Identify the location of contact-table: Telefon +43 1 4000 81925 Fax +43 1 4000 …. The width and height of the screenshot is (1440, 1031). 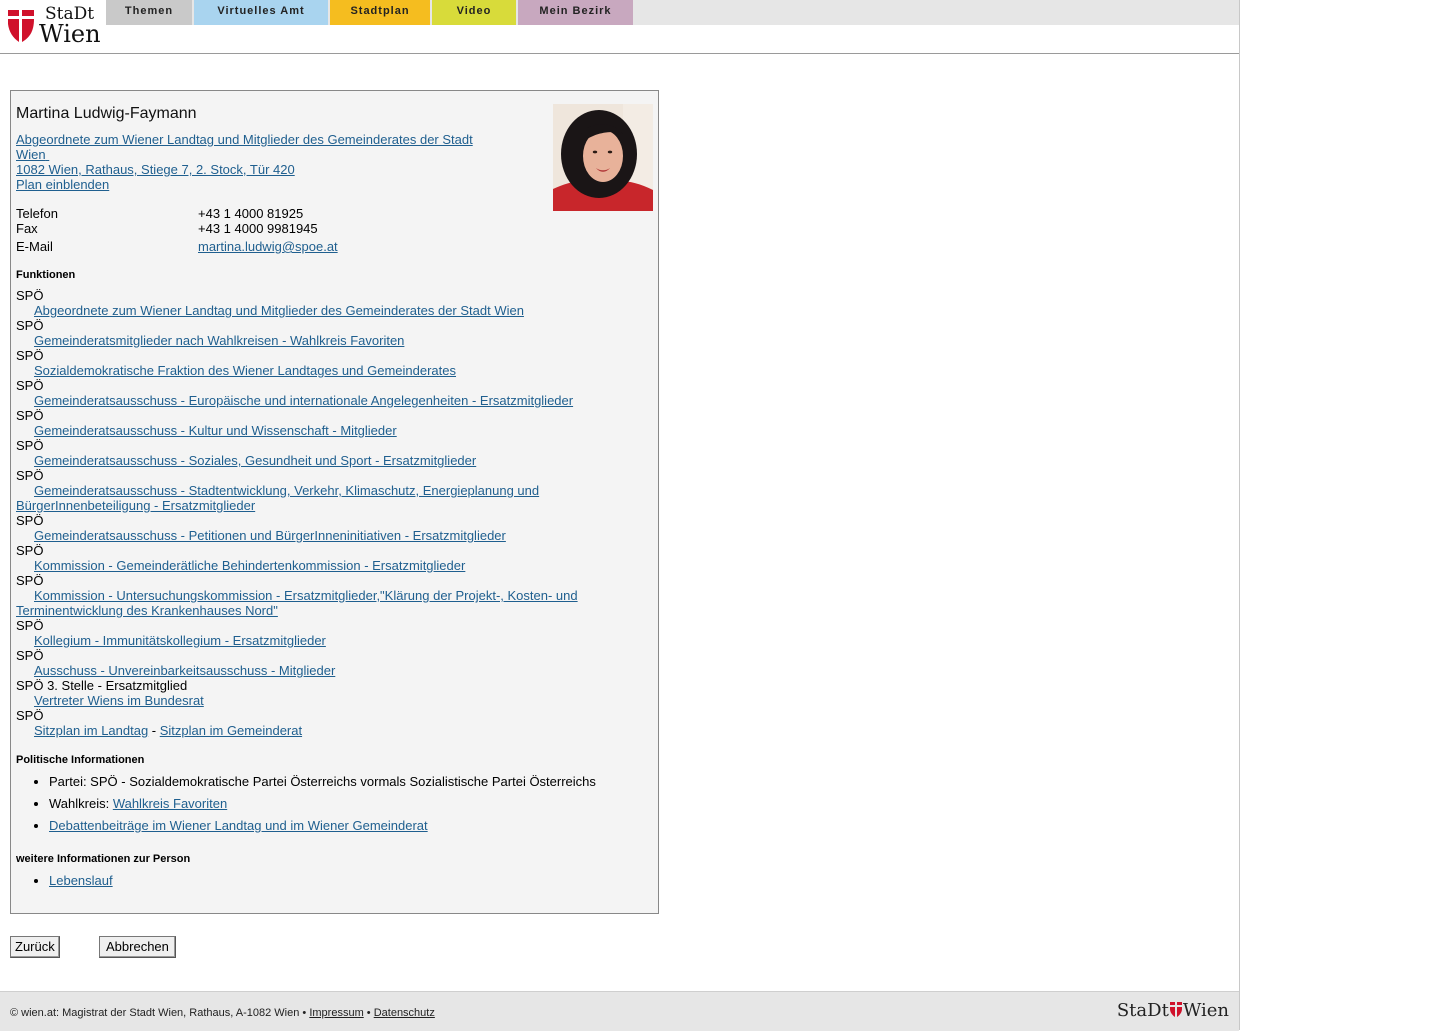
(266, 230).